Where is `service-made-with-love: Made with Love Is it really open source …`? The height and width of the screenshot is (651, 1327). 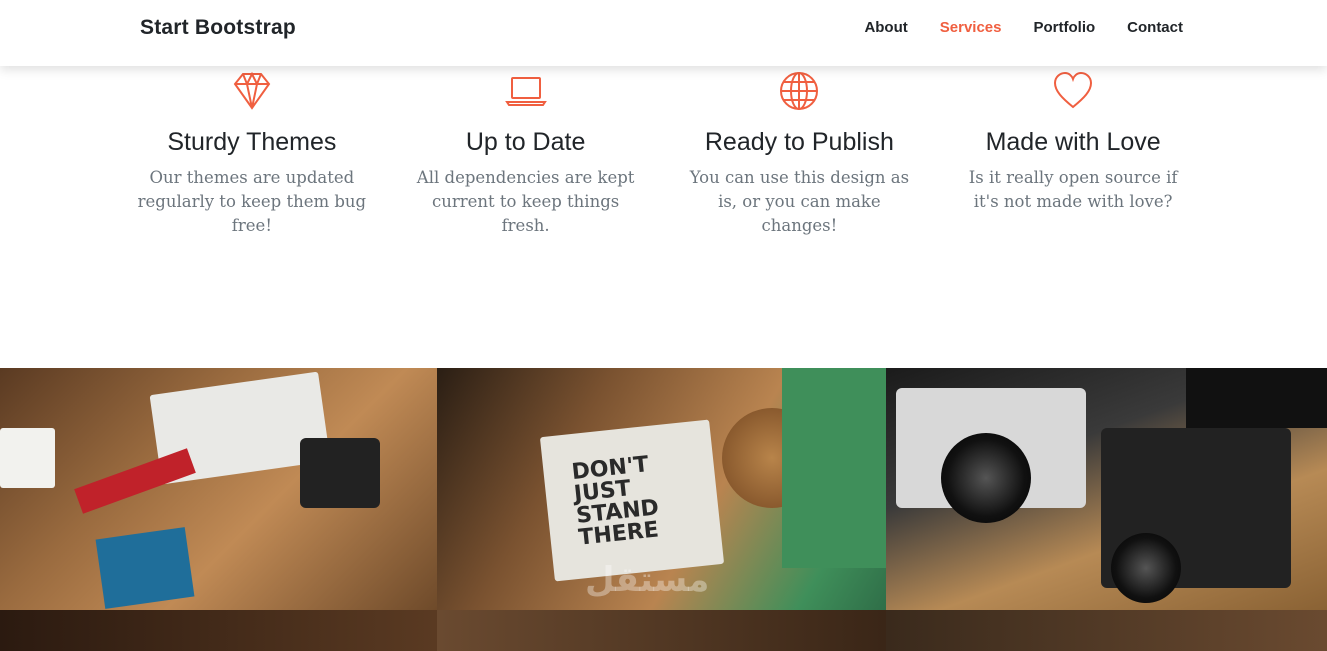 service-made-with-love: Made with Love Is it really open source … is located at coordinates (1073, 170).